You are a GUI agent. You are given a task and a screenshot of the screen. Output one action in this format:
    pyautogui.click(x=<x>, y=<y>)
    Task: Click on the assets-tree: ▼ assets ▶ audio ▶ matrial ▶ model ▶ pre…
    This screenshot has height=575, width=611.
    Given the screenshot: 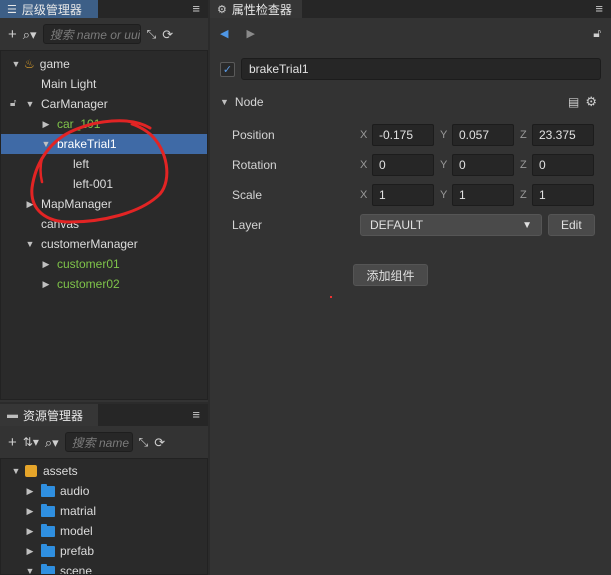 What is the action you would take?
    pyautogui.click(x=104, y=516)
    